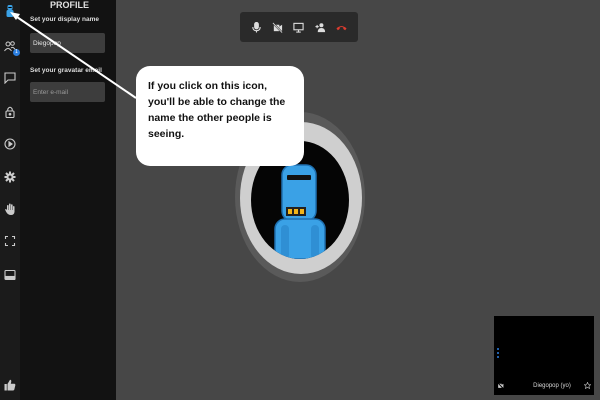 This screenshot has width=600, height=400. What do you see at coordinates (278, 27) in the screenshot?
I see `camera-off-icon` at bounding box center [278, 27].